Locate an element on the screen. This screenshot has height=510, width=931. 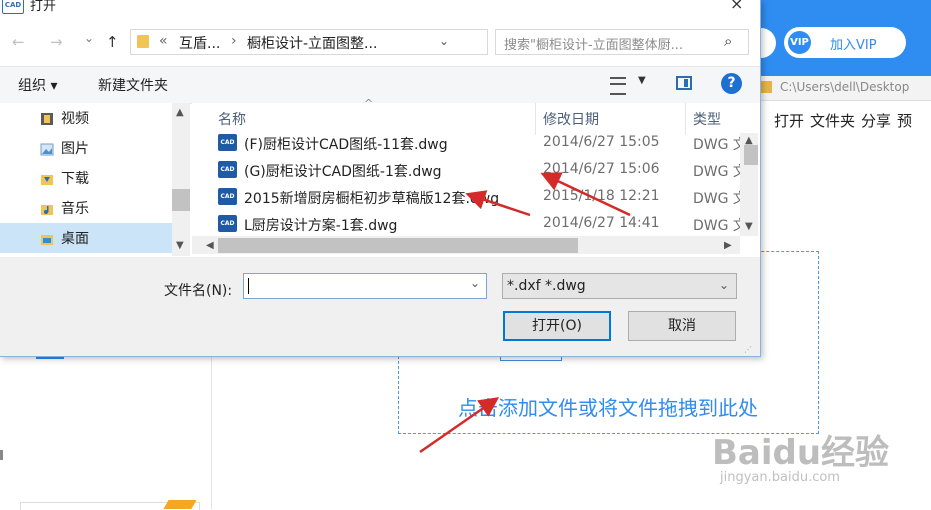
breadcrumb-overflow: « is located at coordinates (163, 41).